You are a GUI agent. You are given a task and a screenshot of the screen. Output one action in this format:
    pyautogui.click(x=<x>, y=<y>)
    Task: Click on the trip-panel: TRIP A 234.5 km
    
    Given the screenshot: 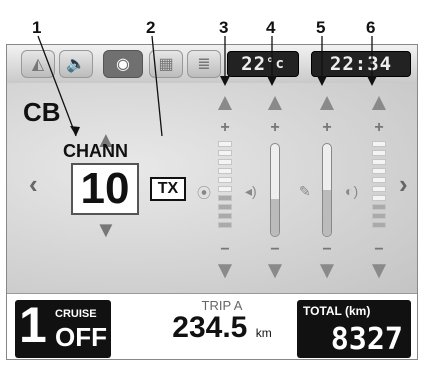 What is the action you would take?
    pyautogui.click(x=222, y=320)
    